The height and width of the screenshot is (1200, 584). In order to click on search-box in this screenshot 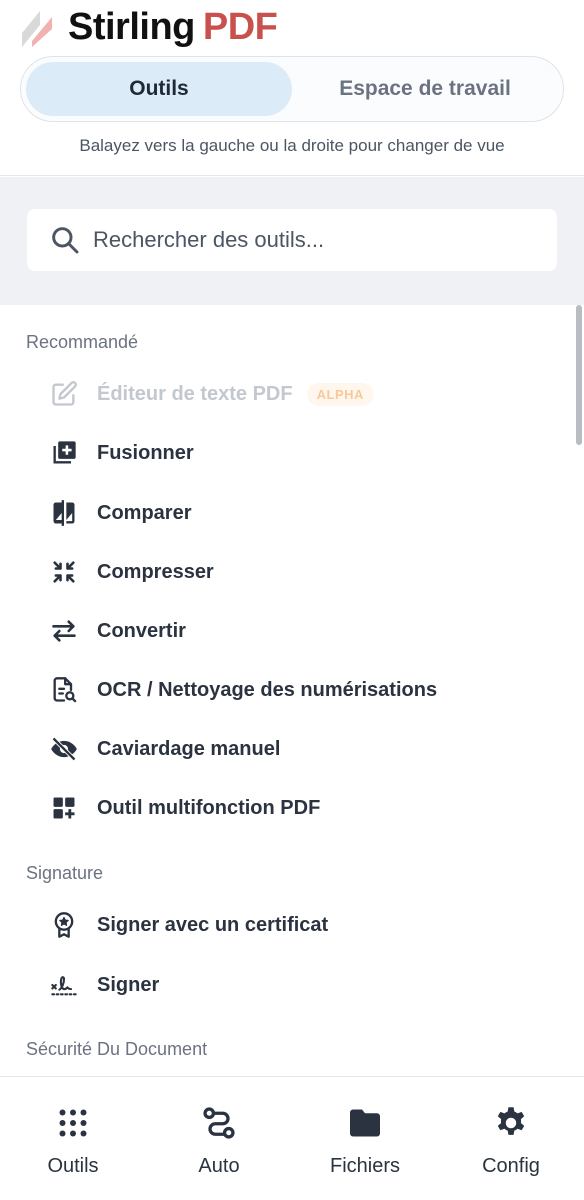, I will do `click(292, 240)`.